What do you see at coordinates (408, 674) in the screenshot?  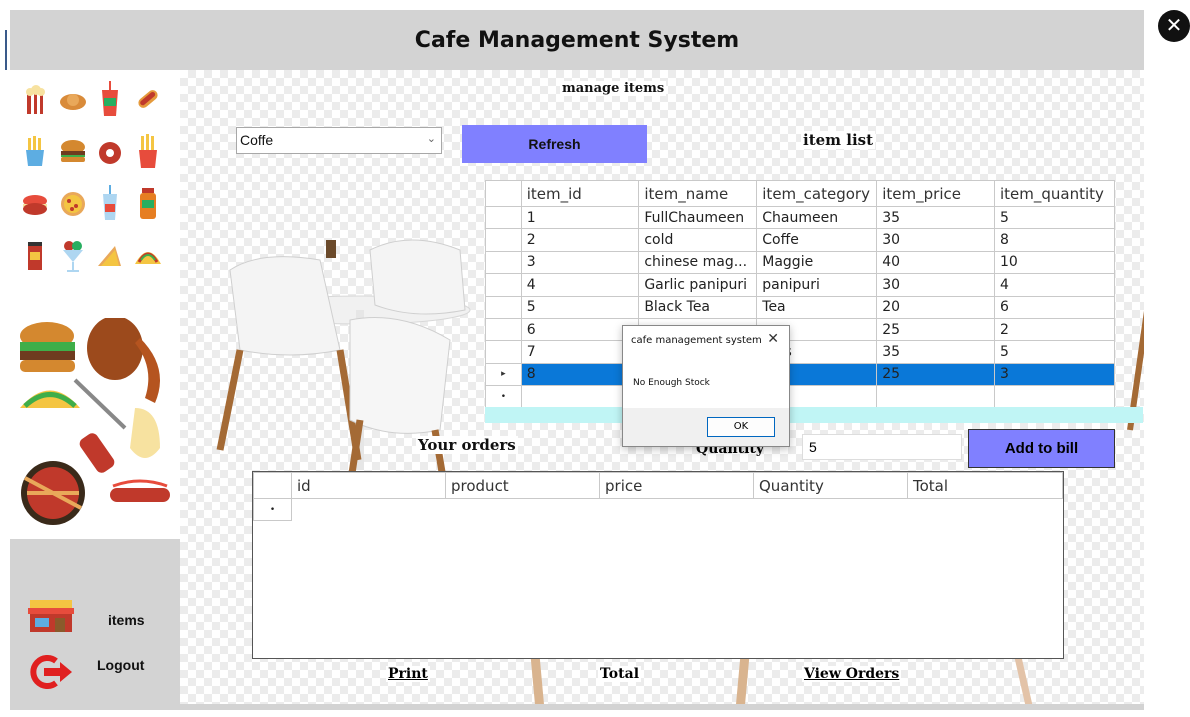 I see `print-link: Print` at bounding box center [408, 674].